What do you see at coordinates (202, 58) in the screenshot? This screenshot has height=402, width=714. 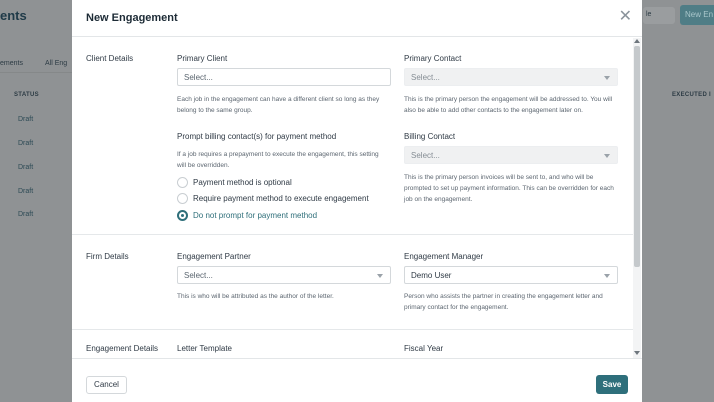 I see `primary-client-label: Primary Client` at bounding box center [202, 58].